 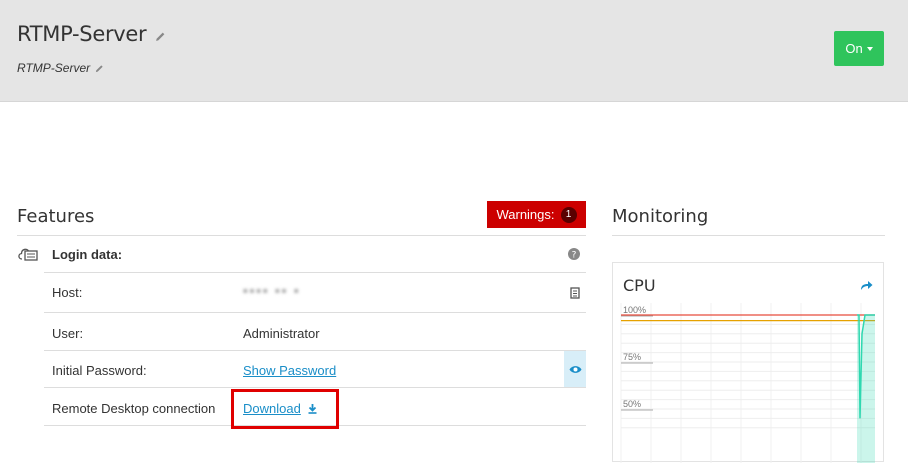 What do you see at coordinates (68, 333) in the screenshot?
I see `user-label: User:` at bounding box center [68, 333].